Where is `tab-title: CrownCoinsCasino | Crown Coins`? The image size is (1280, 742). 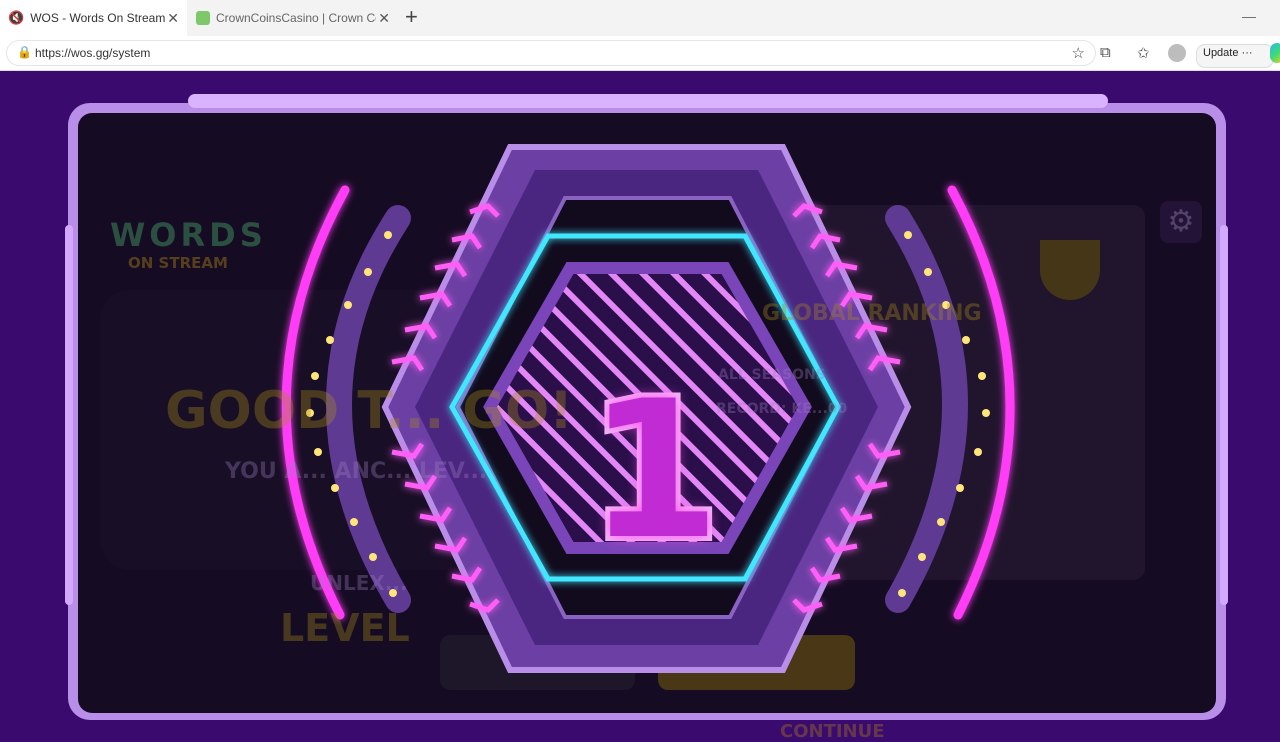 tab-title: CrownCoinsCasino | Crown Coins is located at coordinates (296, 18).